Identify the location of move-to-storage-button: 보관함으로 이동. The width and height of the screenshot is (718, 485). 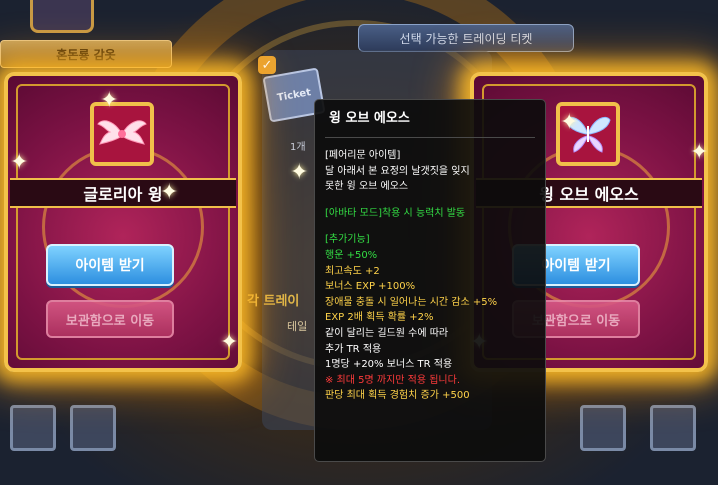
(110, 319).